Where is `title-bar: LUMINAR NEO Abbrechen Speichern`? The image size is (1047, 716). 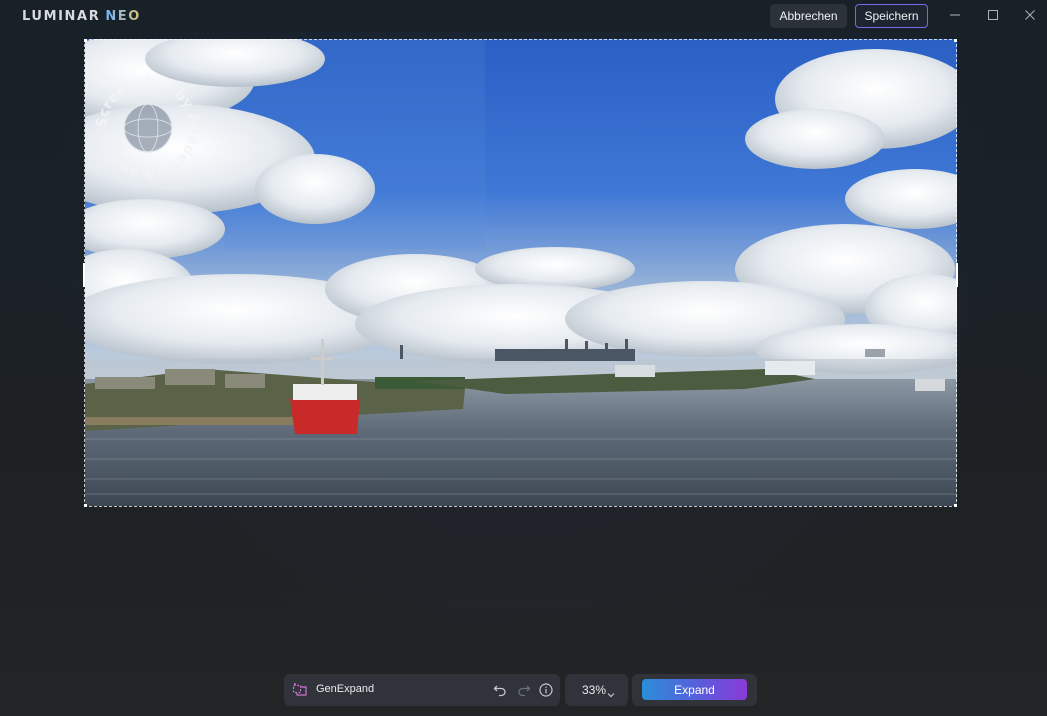
title-bar: LUMINAR NEO Abbrechen Speichern is located at coordinates (523, 16).